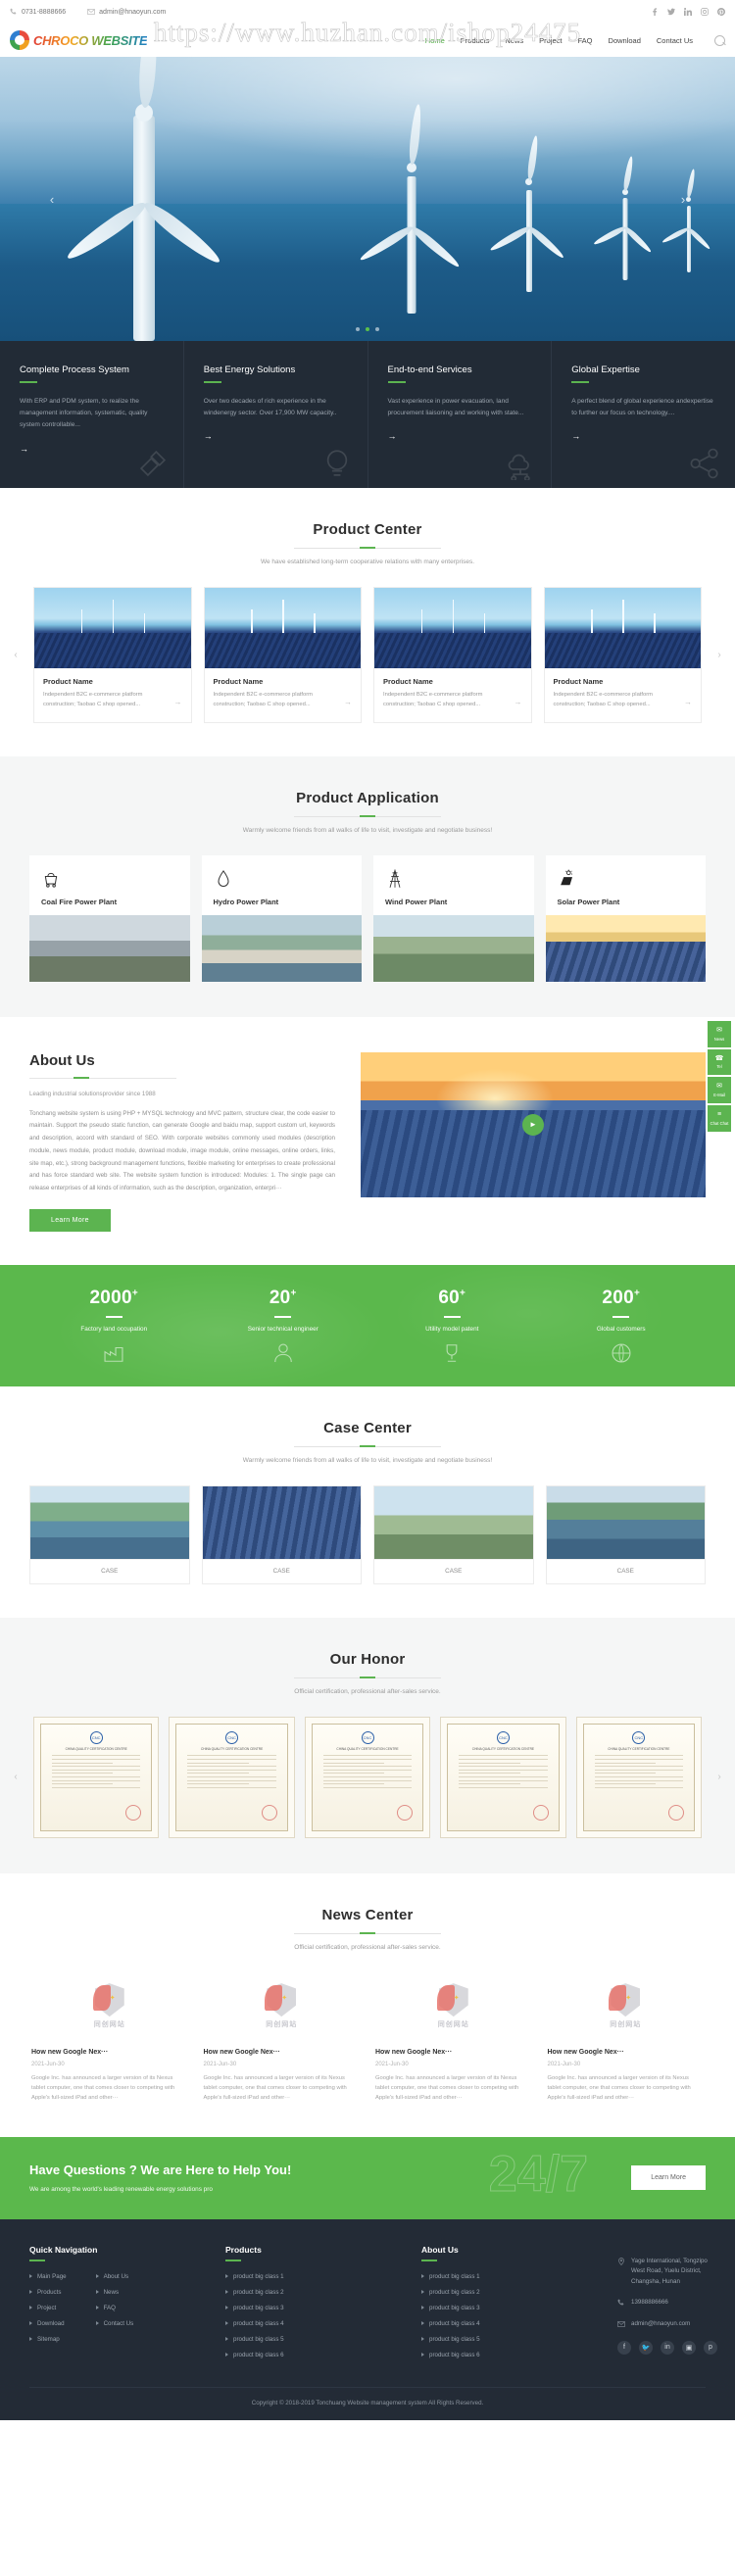 The image size is (735, 2576). I want to click on footer-link-faq: FAQ, so click(114, 2308).